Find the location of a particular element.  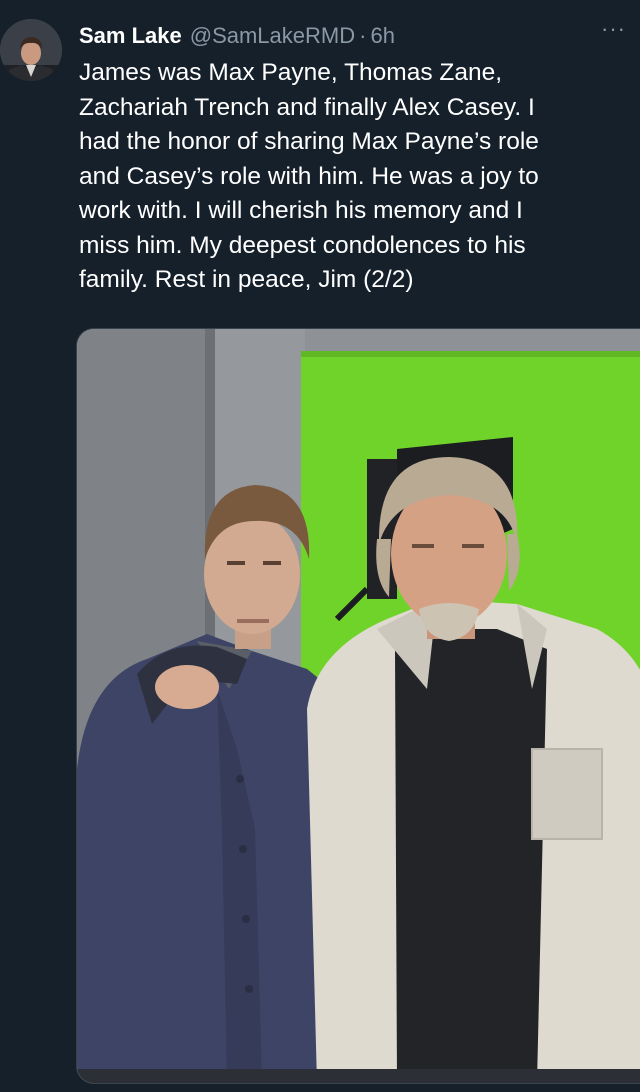

tweet-text-line: miss him. My deepest condolences to his is located at coordinates (302, 245).